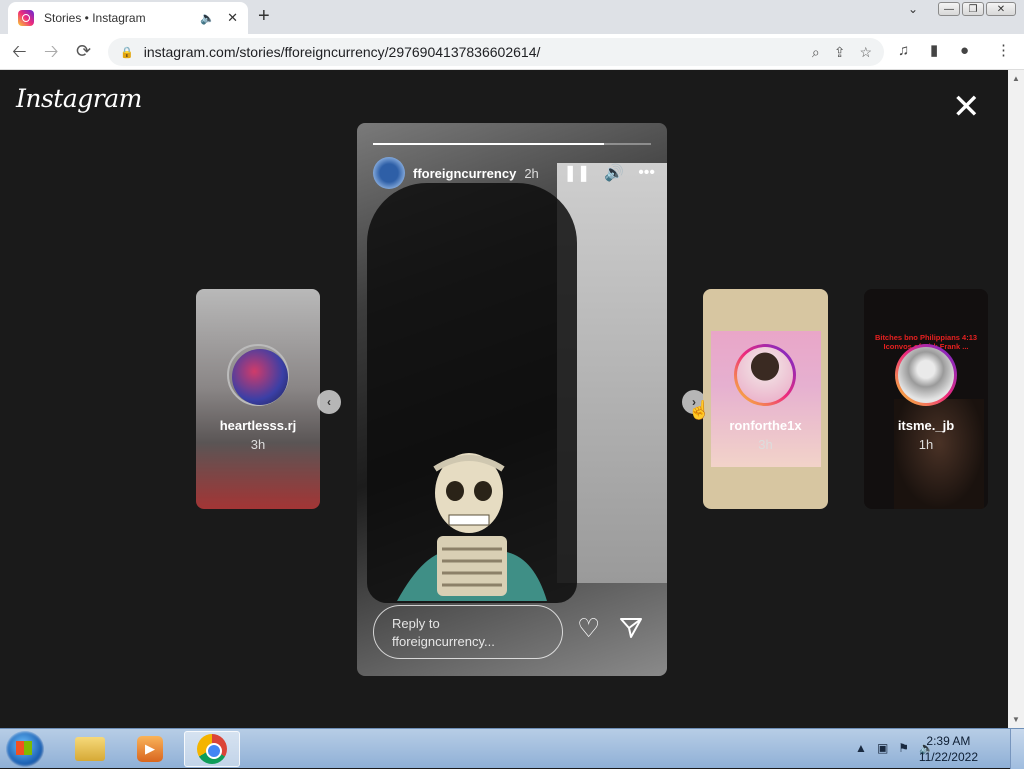 This screenshot has width=1024, height=769. What do you see at coordinates (95, 18) in the screenshot?
I see `tab-title: Stories • Instagram` at bounding box center [95, 18].